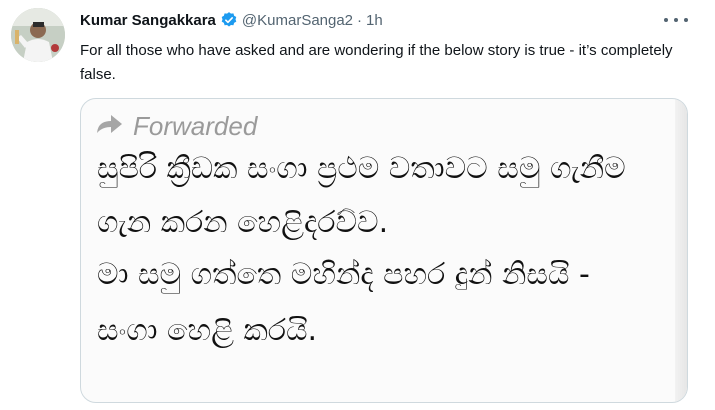 Image resolution: width=715 pixels, height=410 pixels. What do you see at coordinates (243, 222) in the screenshot?
I see `message-line: ගැන කරන හෙළිදරව්ව.` at bounding box center [243, 222].